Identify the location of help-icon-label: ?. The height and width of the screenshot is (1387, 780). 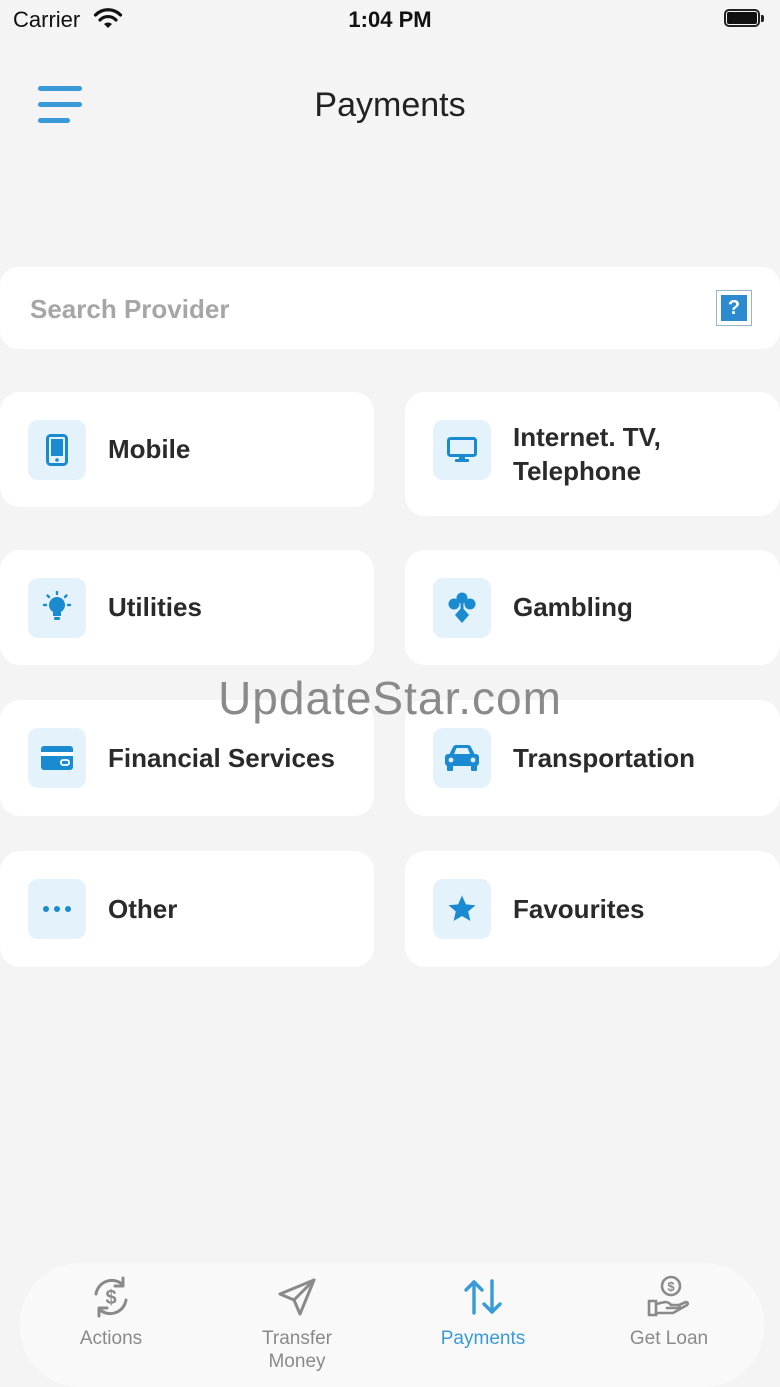
(734, 308).